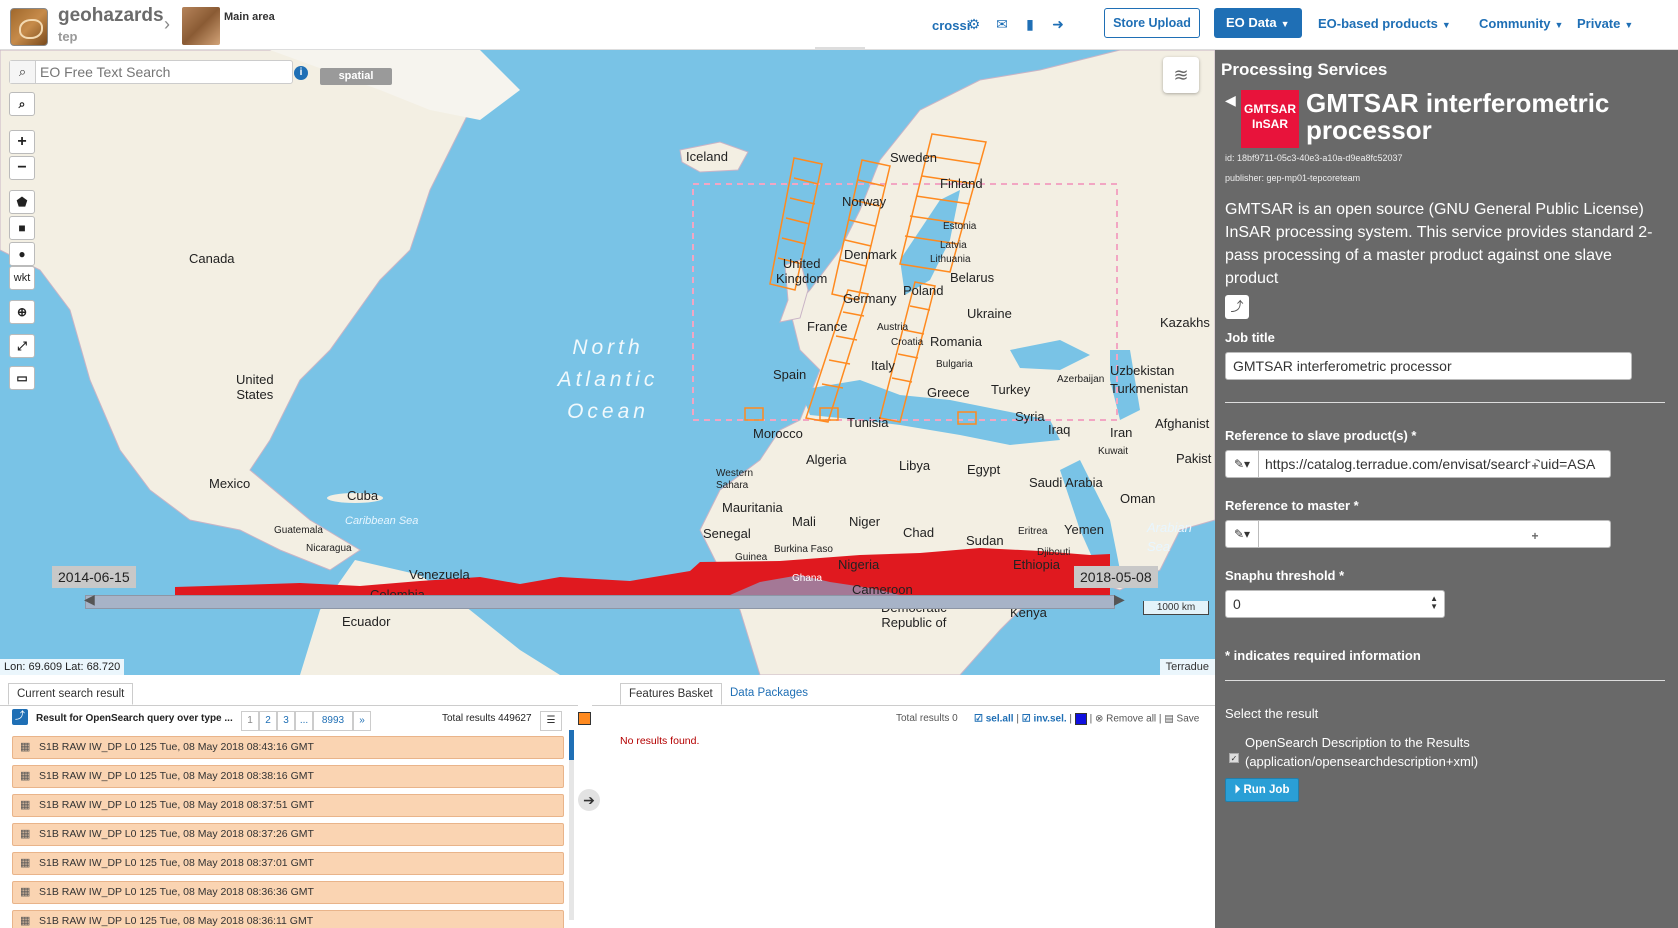 The height and width of the screenshot is (928, 1678). I want to click on book-icon: ▮, so click(1030, 24).